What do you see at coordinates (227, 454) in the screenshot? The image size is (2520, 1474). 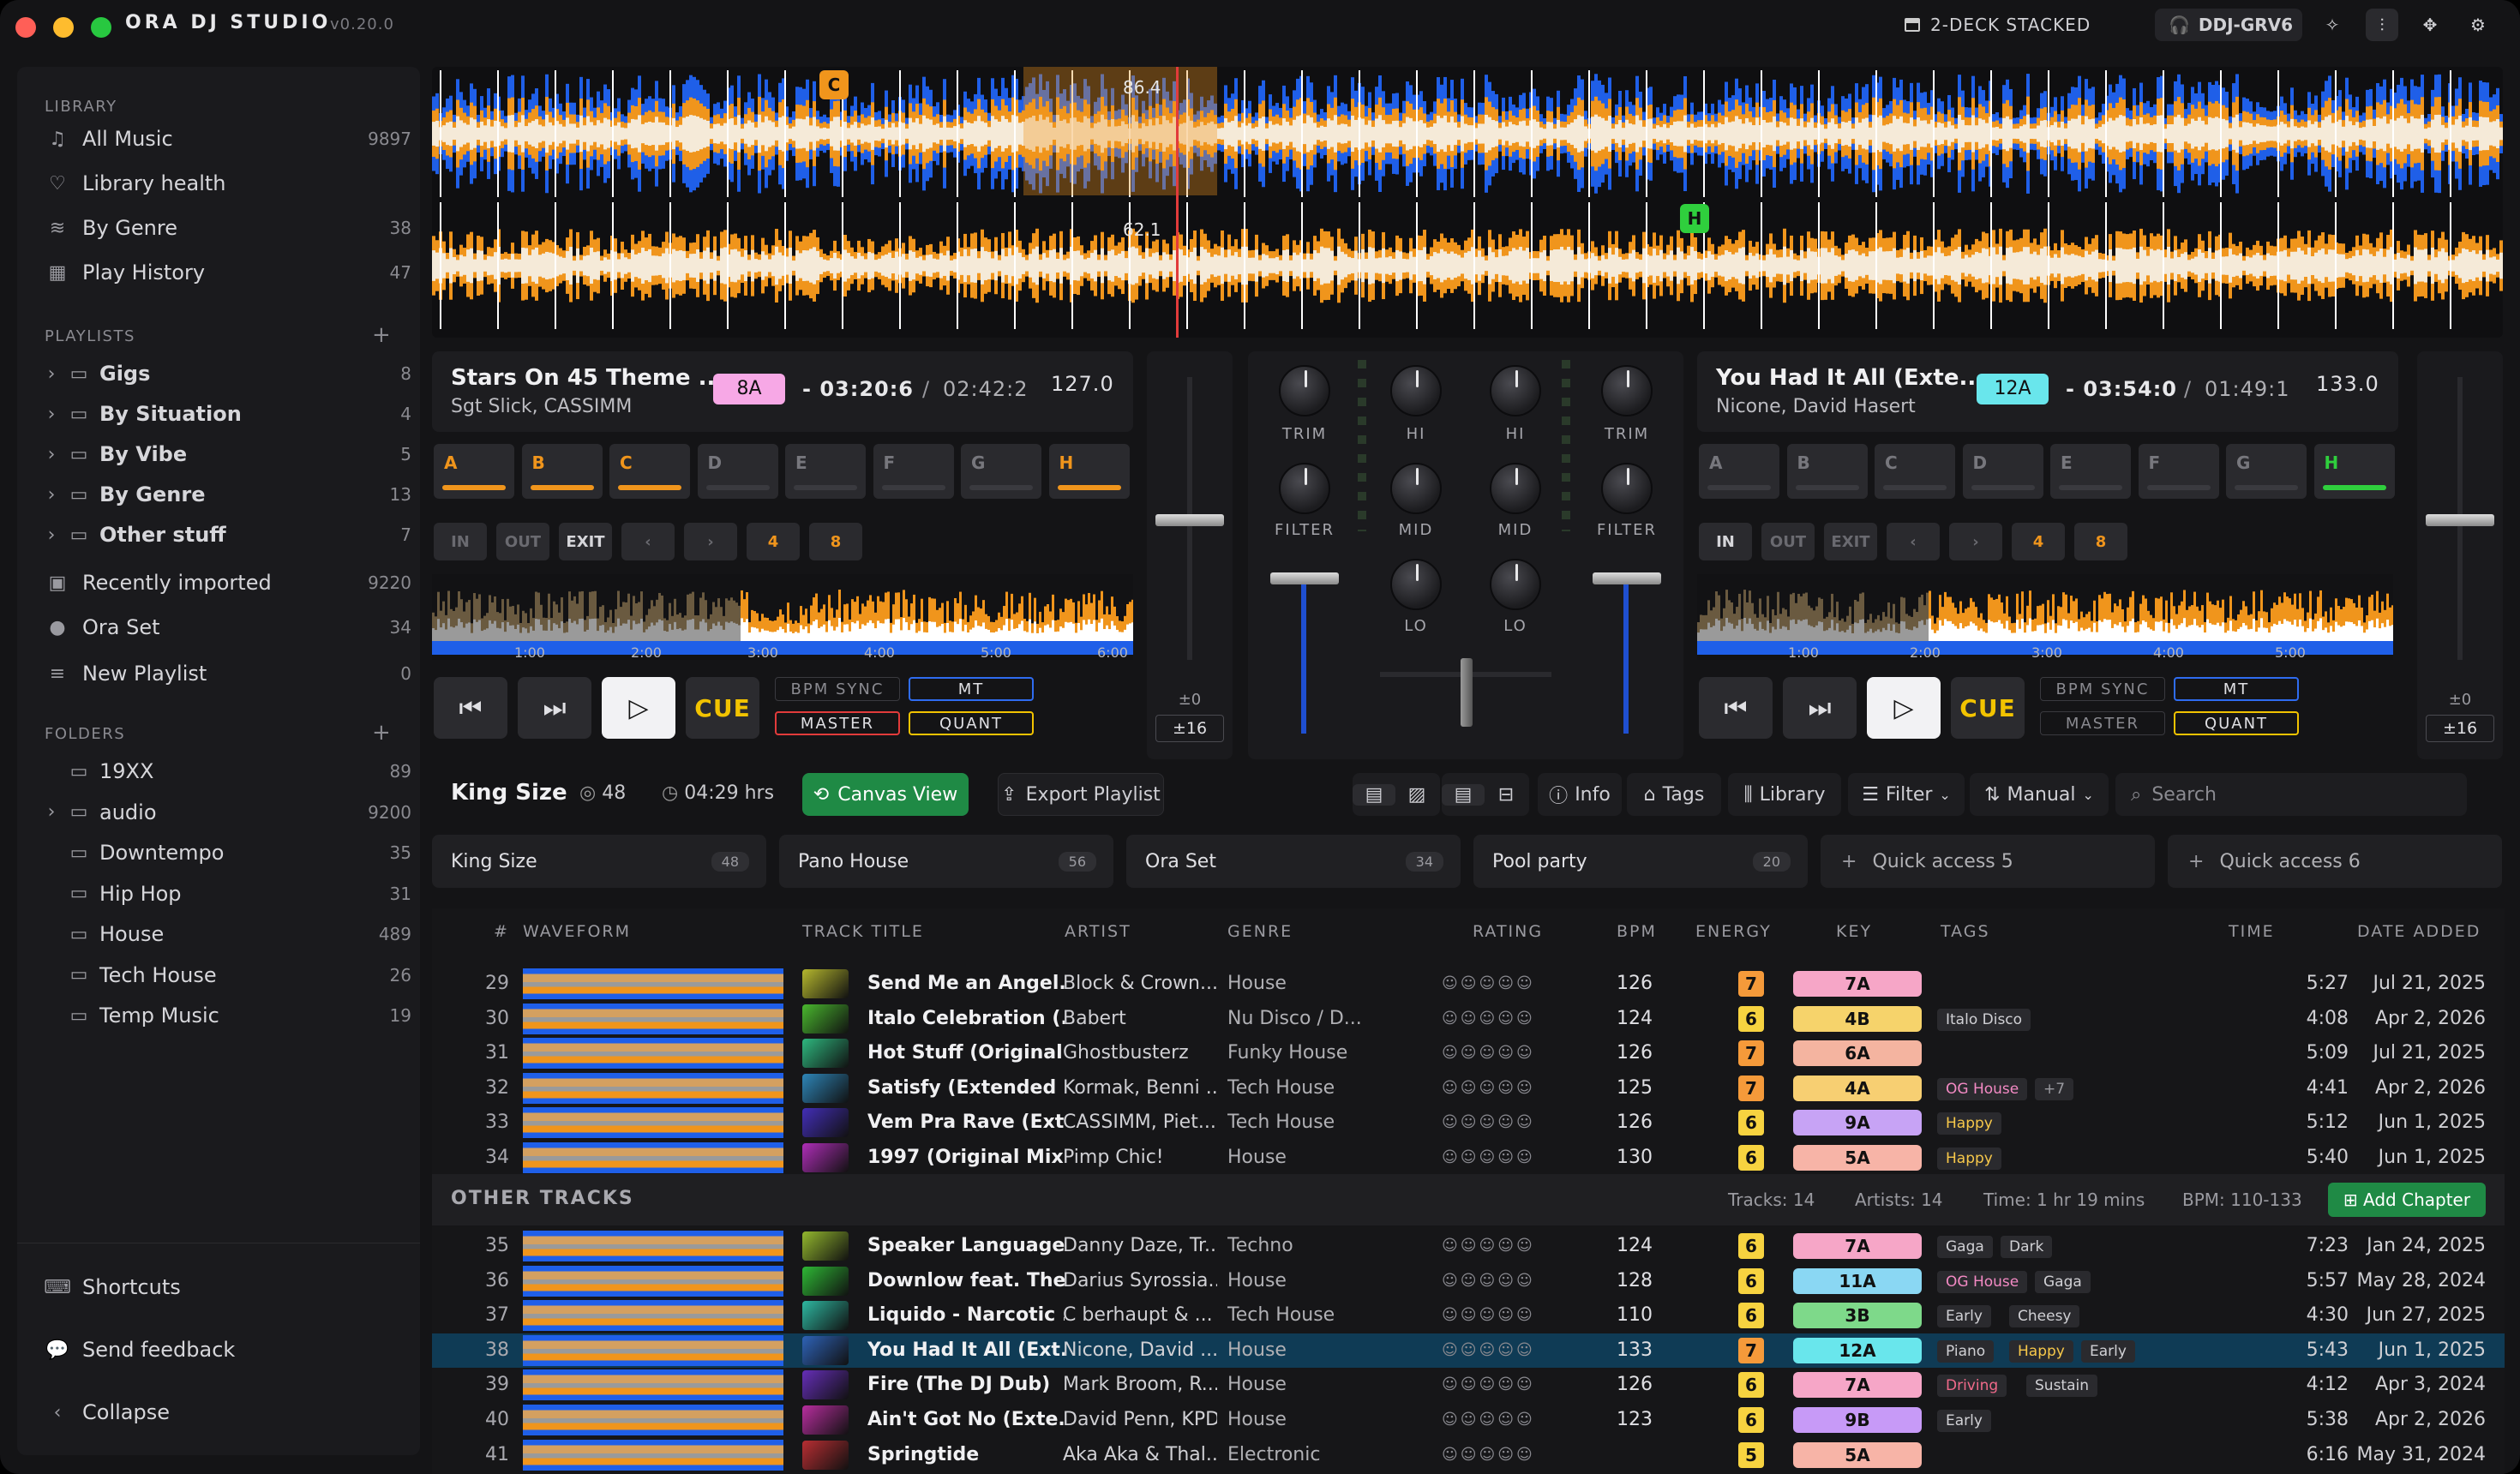 I see `playlist-folder-item: › ▭ By Vibe 5` at bounding box center [227, 454].